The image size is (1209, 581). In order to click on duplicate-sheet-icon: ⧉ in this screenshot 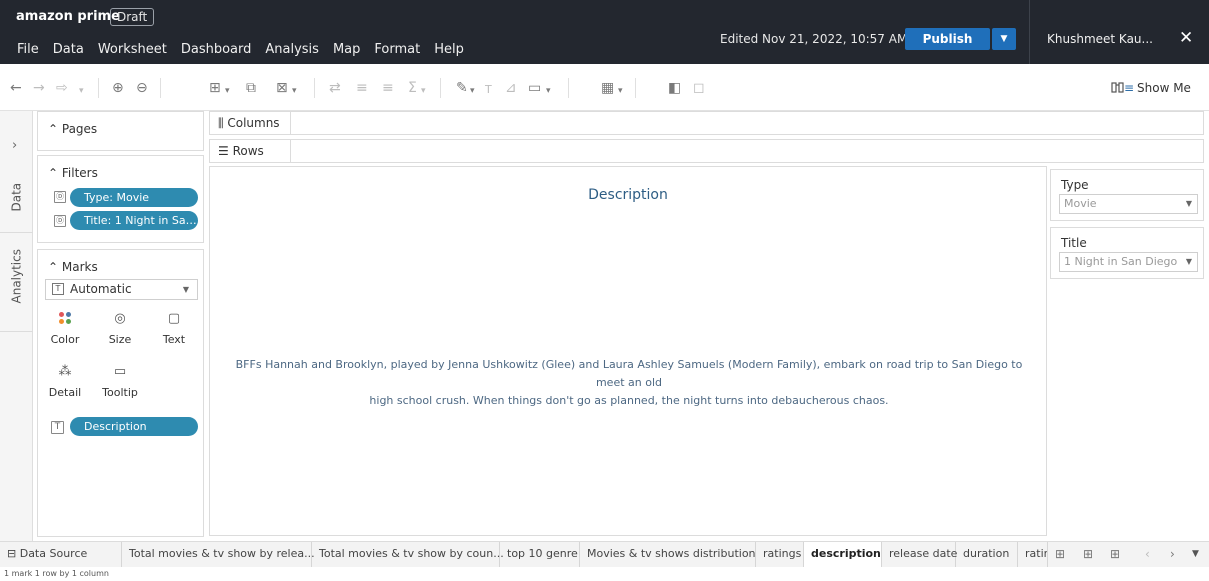, I will do `click(251, 88)`.